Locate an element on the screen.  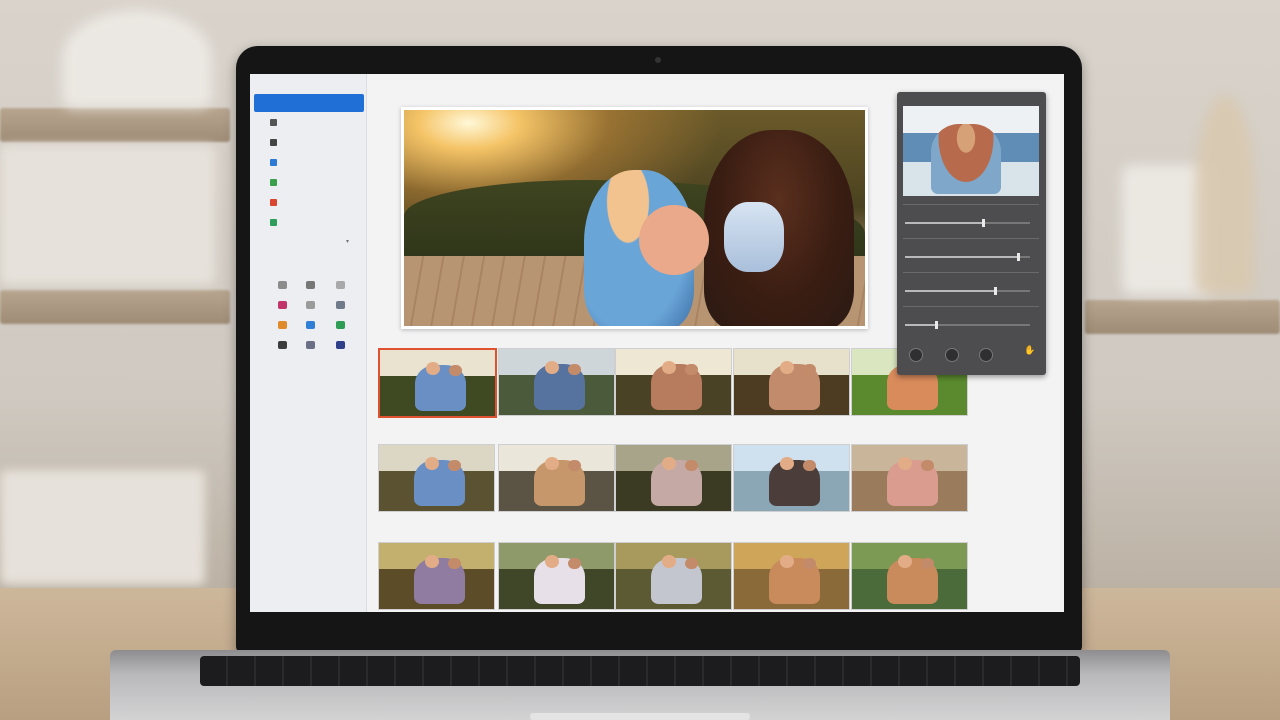
background-box-left-low is located at coordinates (102, 527).